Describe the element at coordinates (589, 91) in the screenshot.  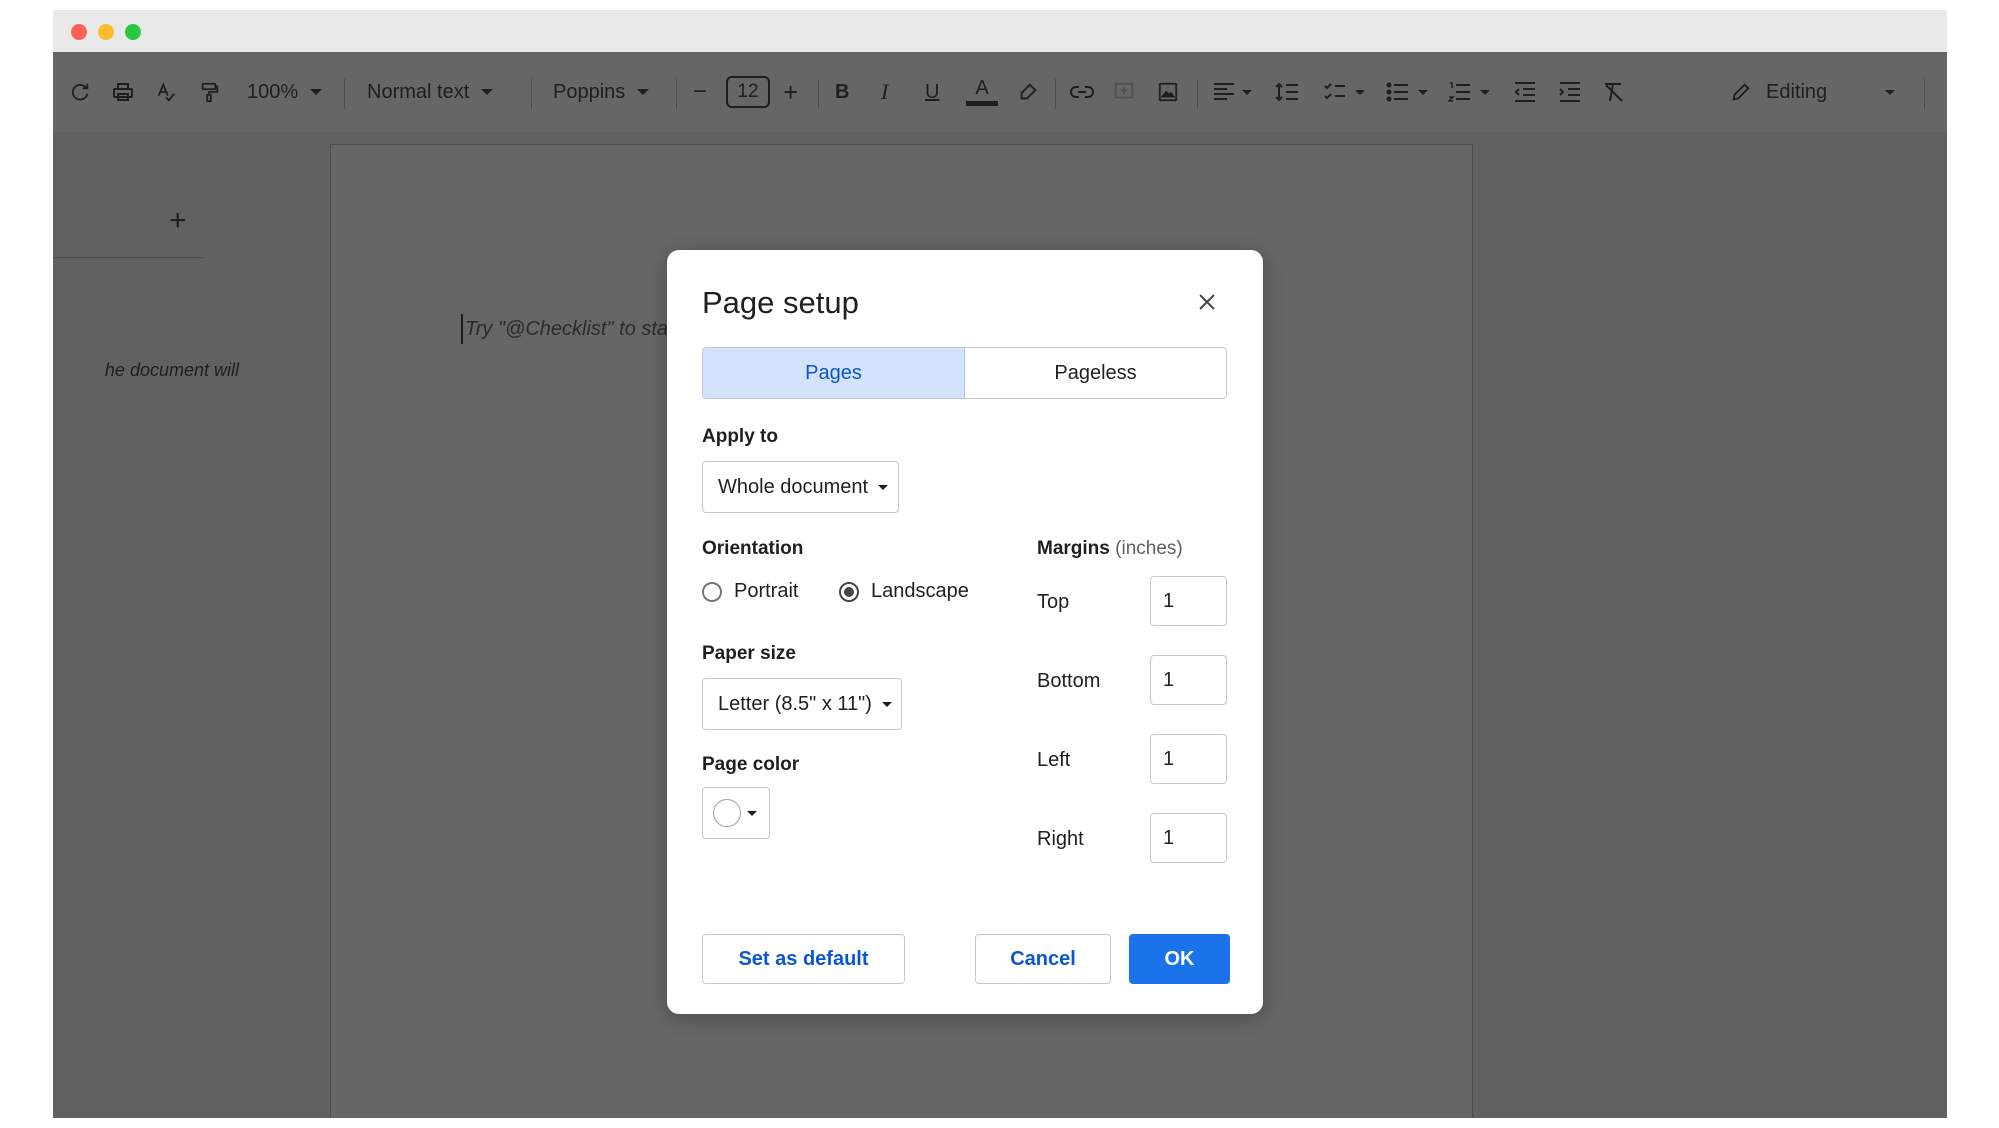
I see `font-value: Poppins` at that location.